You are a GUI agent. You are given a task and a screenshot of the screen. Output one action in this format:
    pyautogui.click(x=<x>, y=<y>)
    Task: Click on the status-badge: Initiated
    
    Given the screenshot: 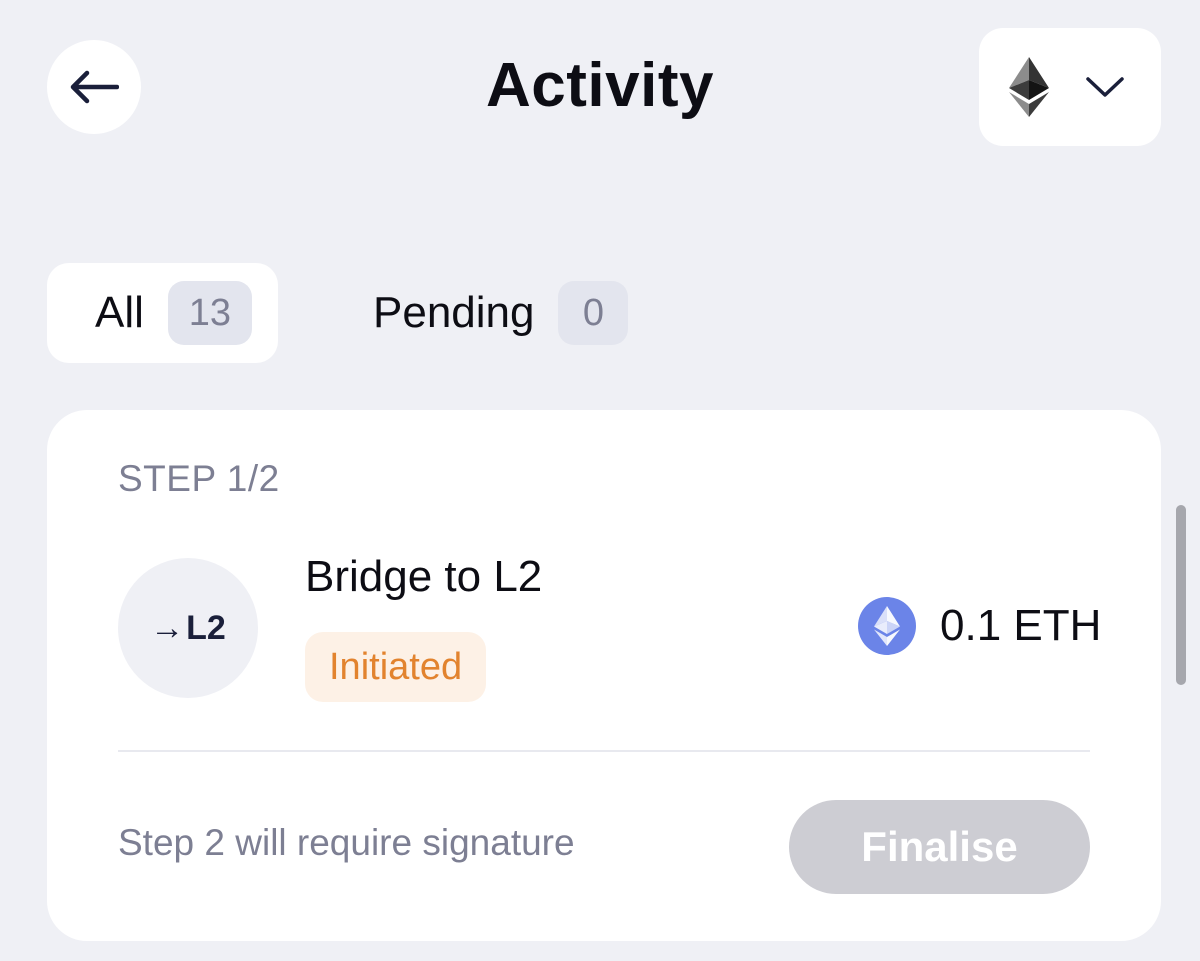 What is the action you would take?
    pyautogui.click(x=396, y=667)
    